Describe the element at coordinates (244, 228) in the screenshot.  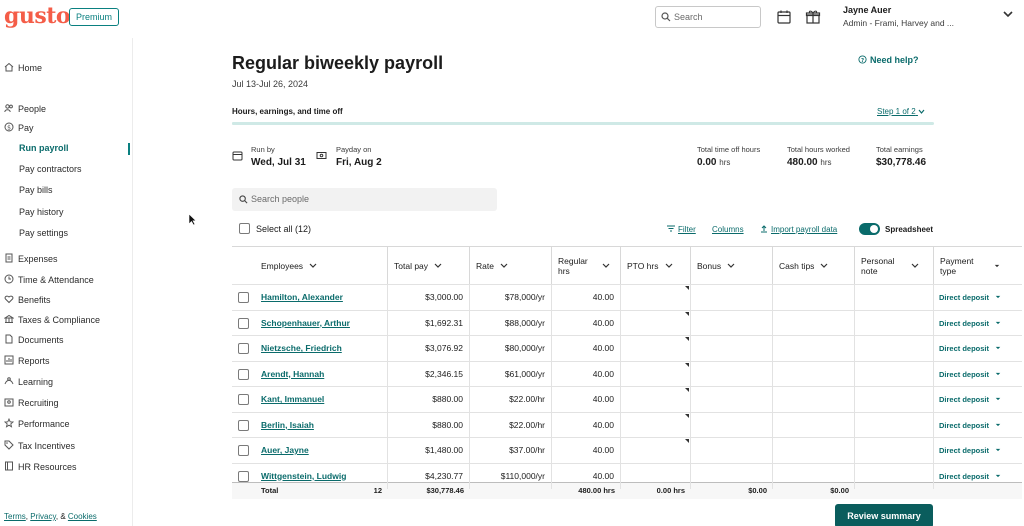
I see `checkbox` at that location.